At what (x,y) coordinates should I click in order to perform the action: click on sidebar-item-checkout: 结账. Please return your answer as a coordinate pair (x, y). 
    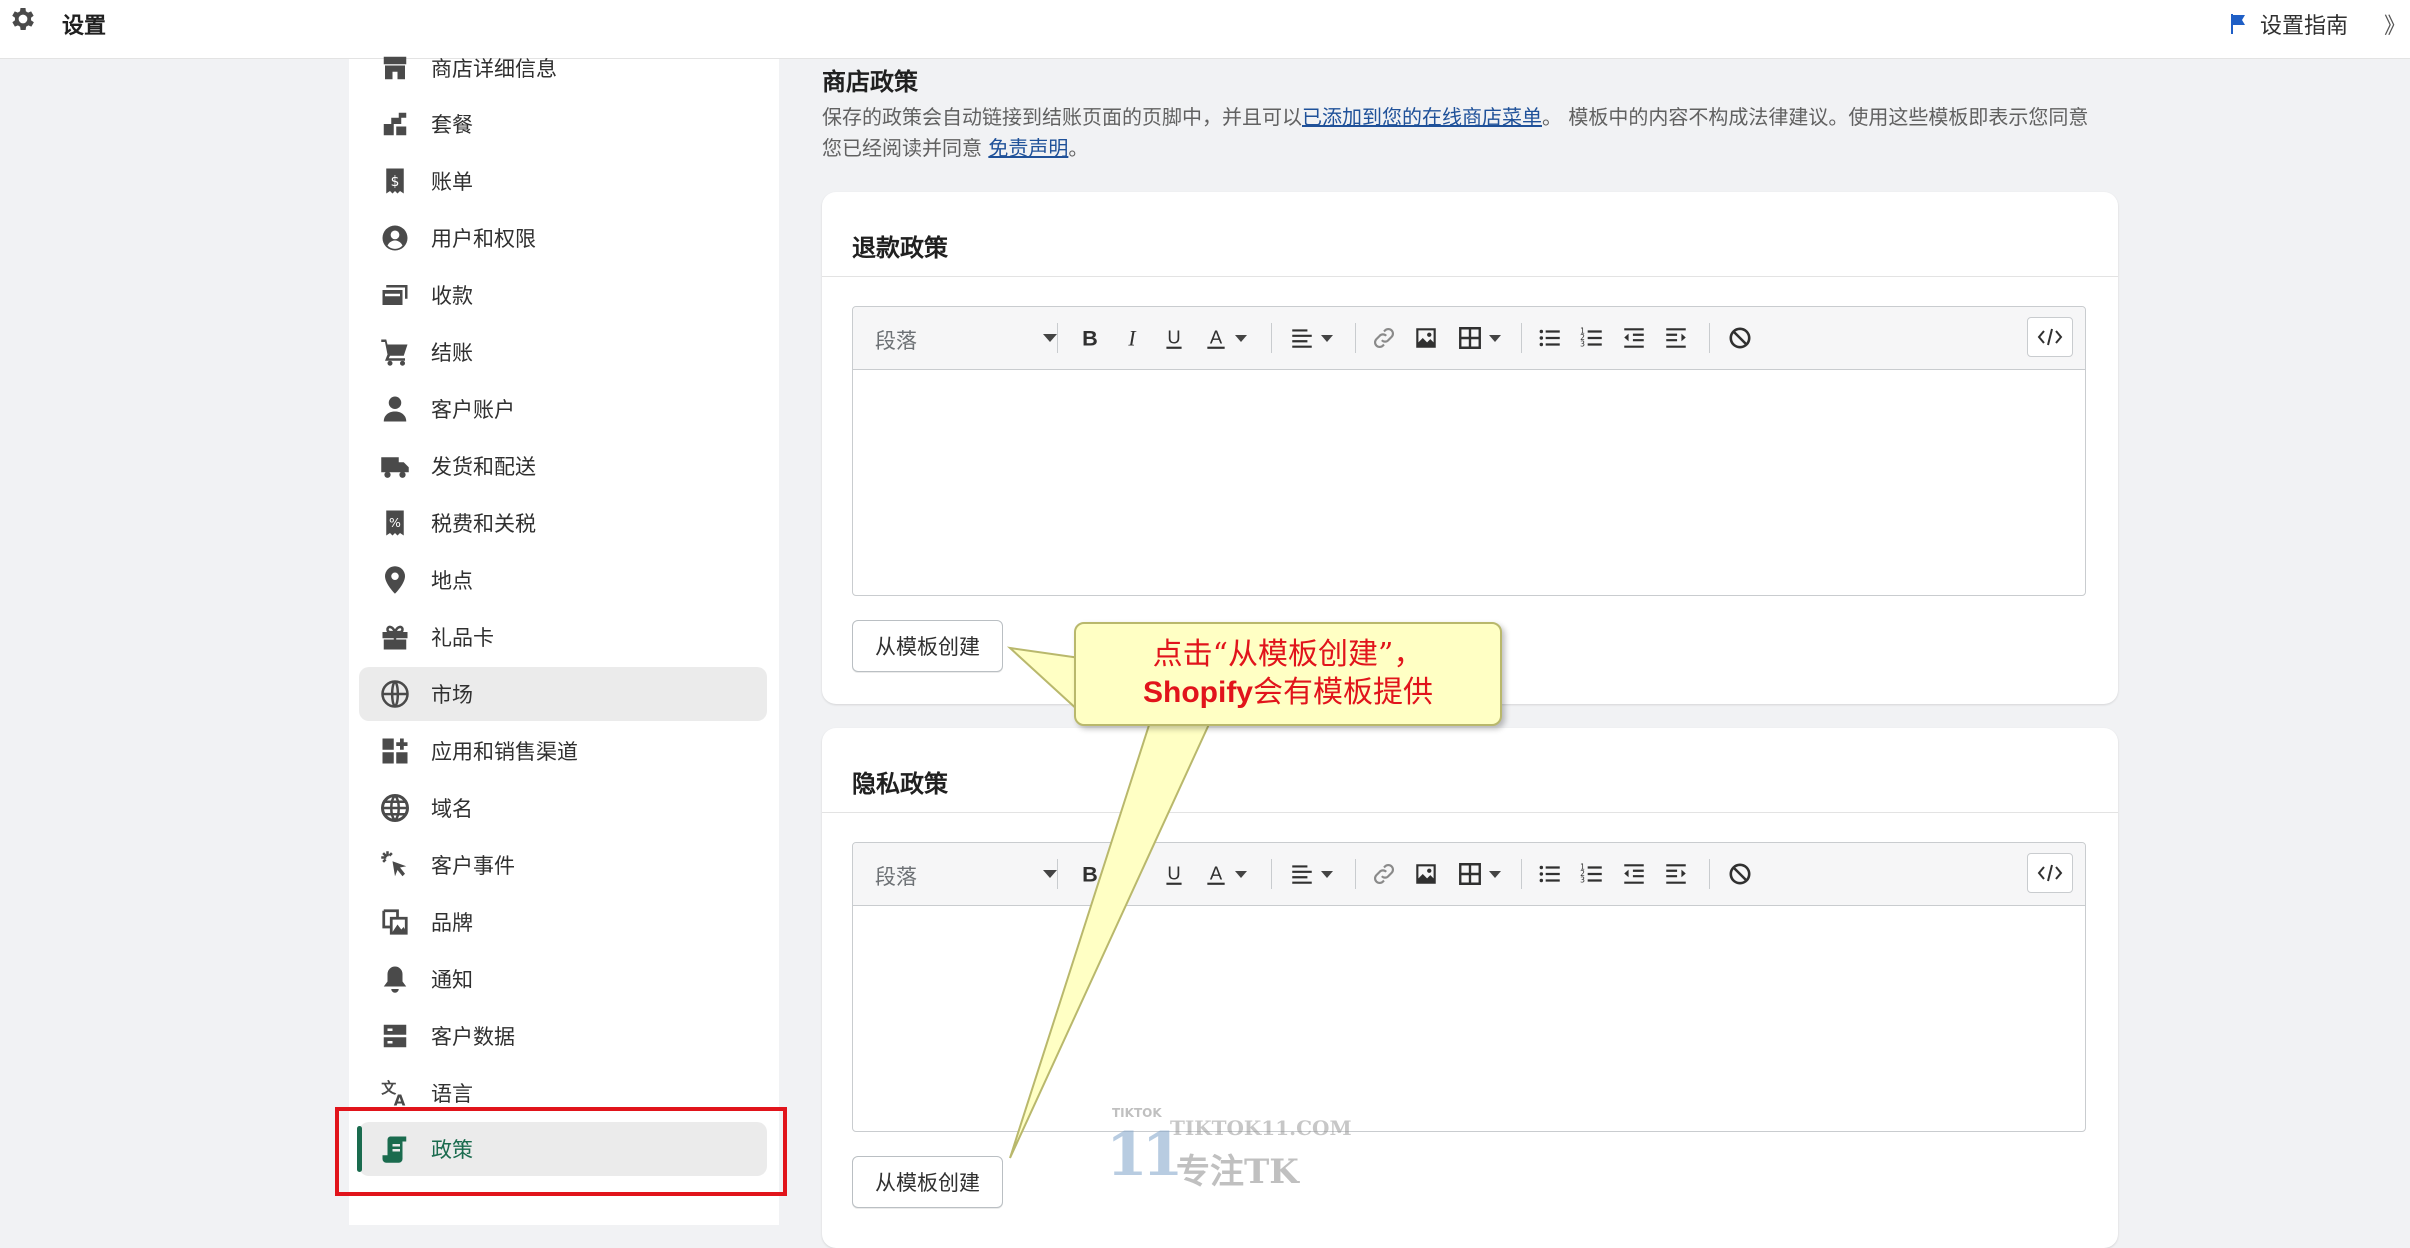
    Looking at the image, I should click on (563, 352).